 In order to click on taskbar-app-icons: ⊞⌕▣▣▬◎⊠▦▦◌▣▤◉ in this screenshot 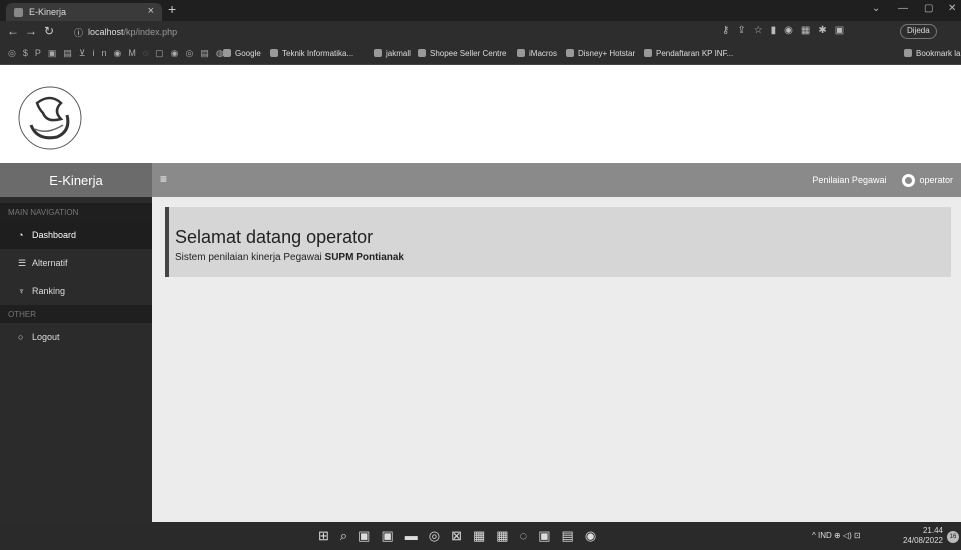, I will do `click(462, 536)`.